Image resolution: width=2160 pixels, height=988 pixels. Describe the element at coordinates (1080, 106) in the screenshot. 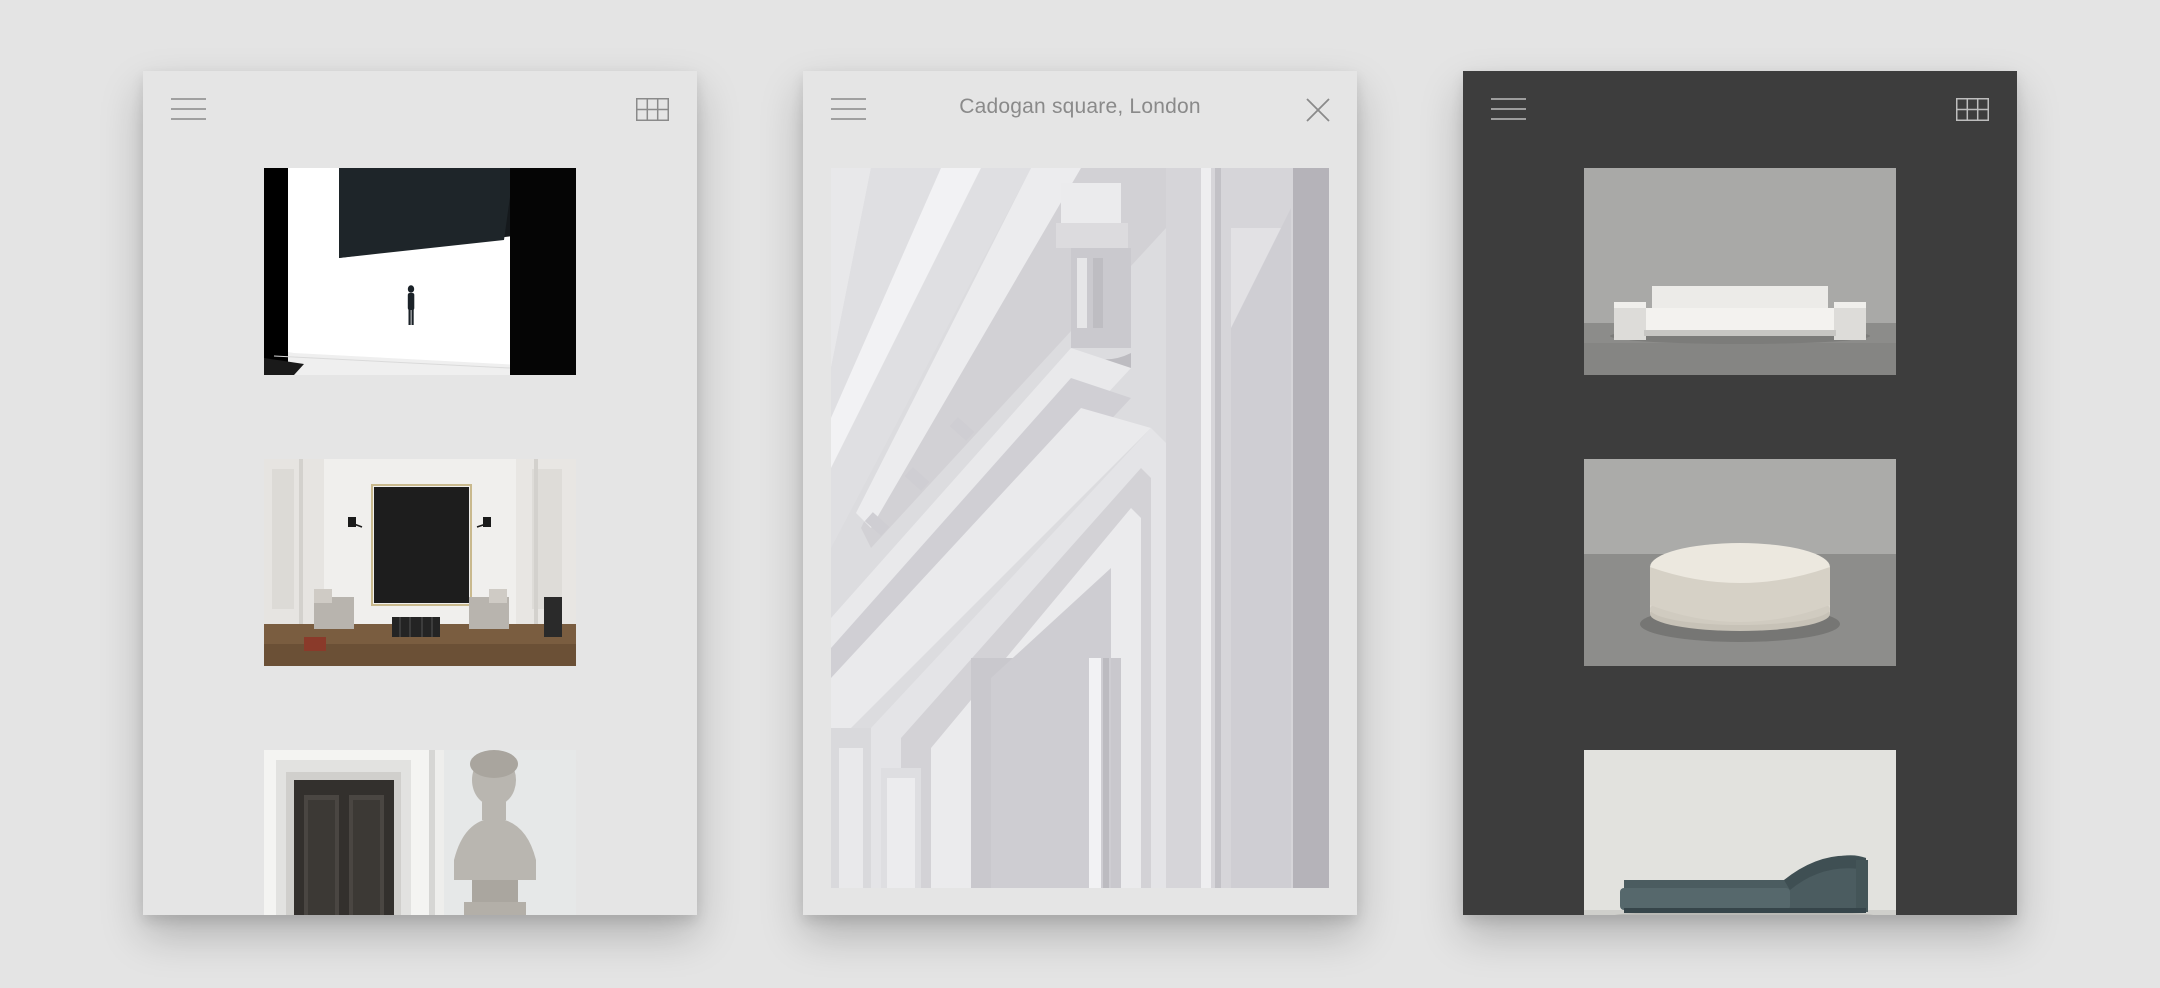

I see `project-title: Cadogan square, London` at that location.